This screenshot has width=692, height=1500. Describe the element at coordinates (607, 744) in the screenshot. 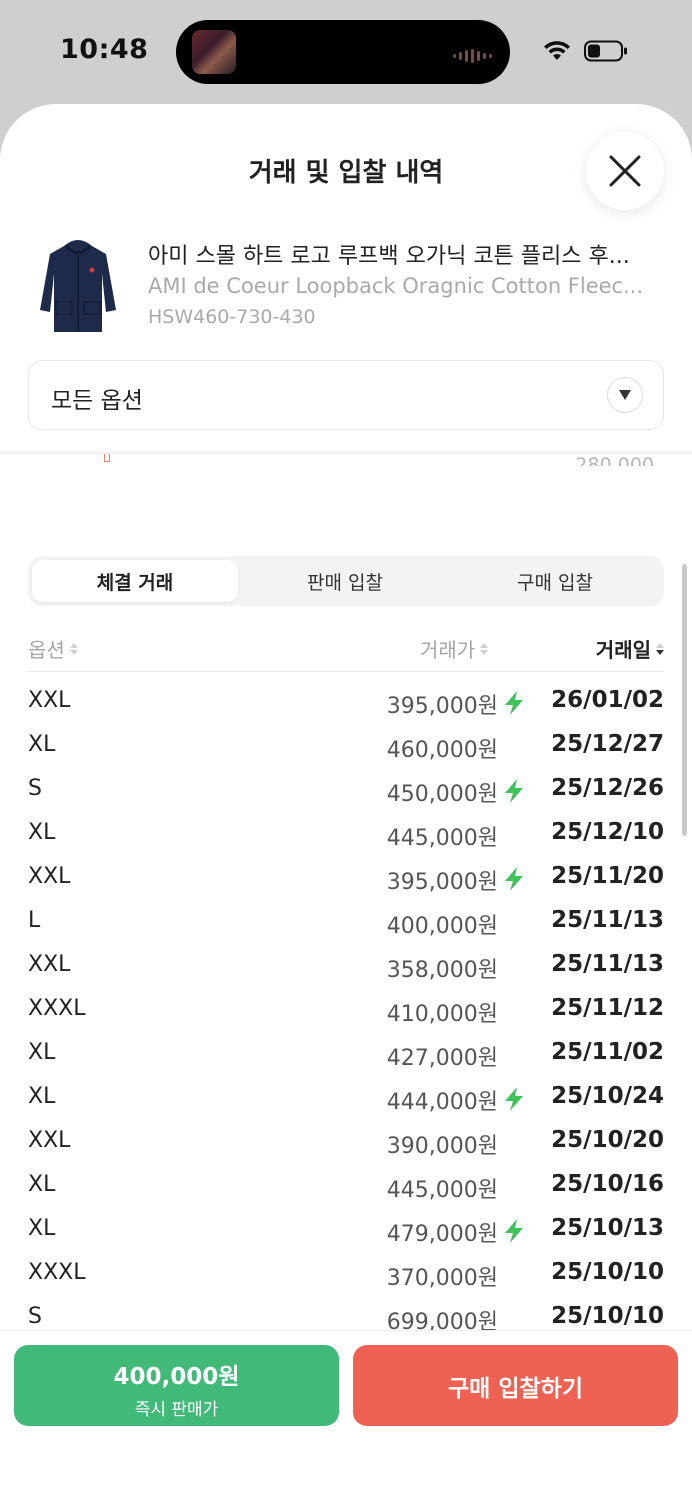

I see `trade-date: 25/12/27` at that location.